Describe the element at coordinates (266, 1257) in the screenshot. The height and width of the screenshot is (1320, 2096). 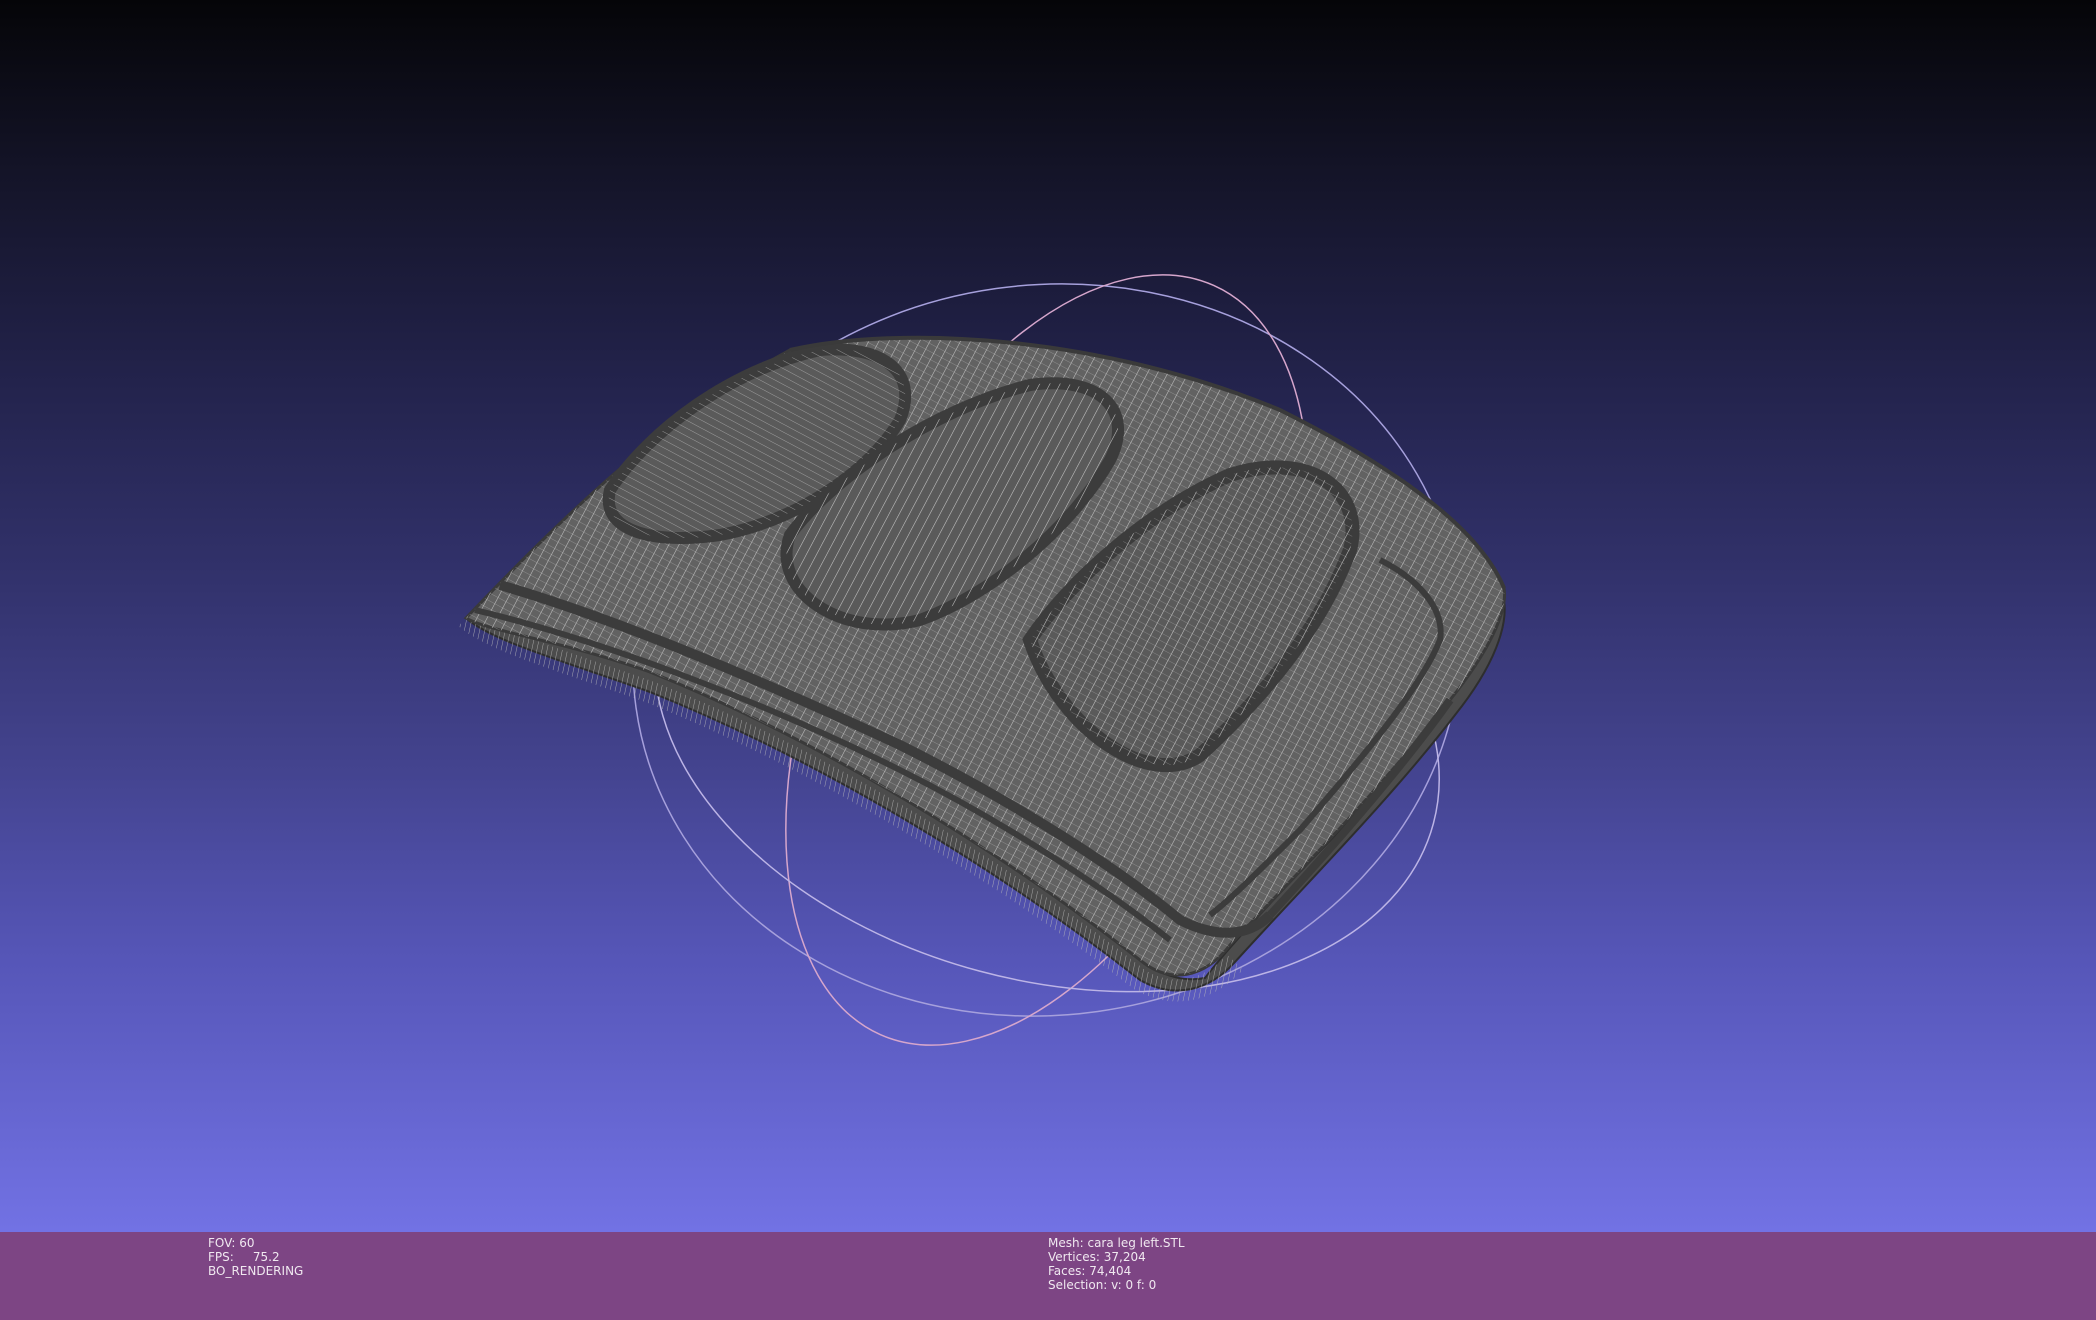
I see `fps-value: 75.2` at that location.